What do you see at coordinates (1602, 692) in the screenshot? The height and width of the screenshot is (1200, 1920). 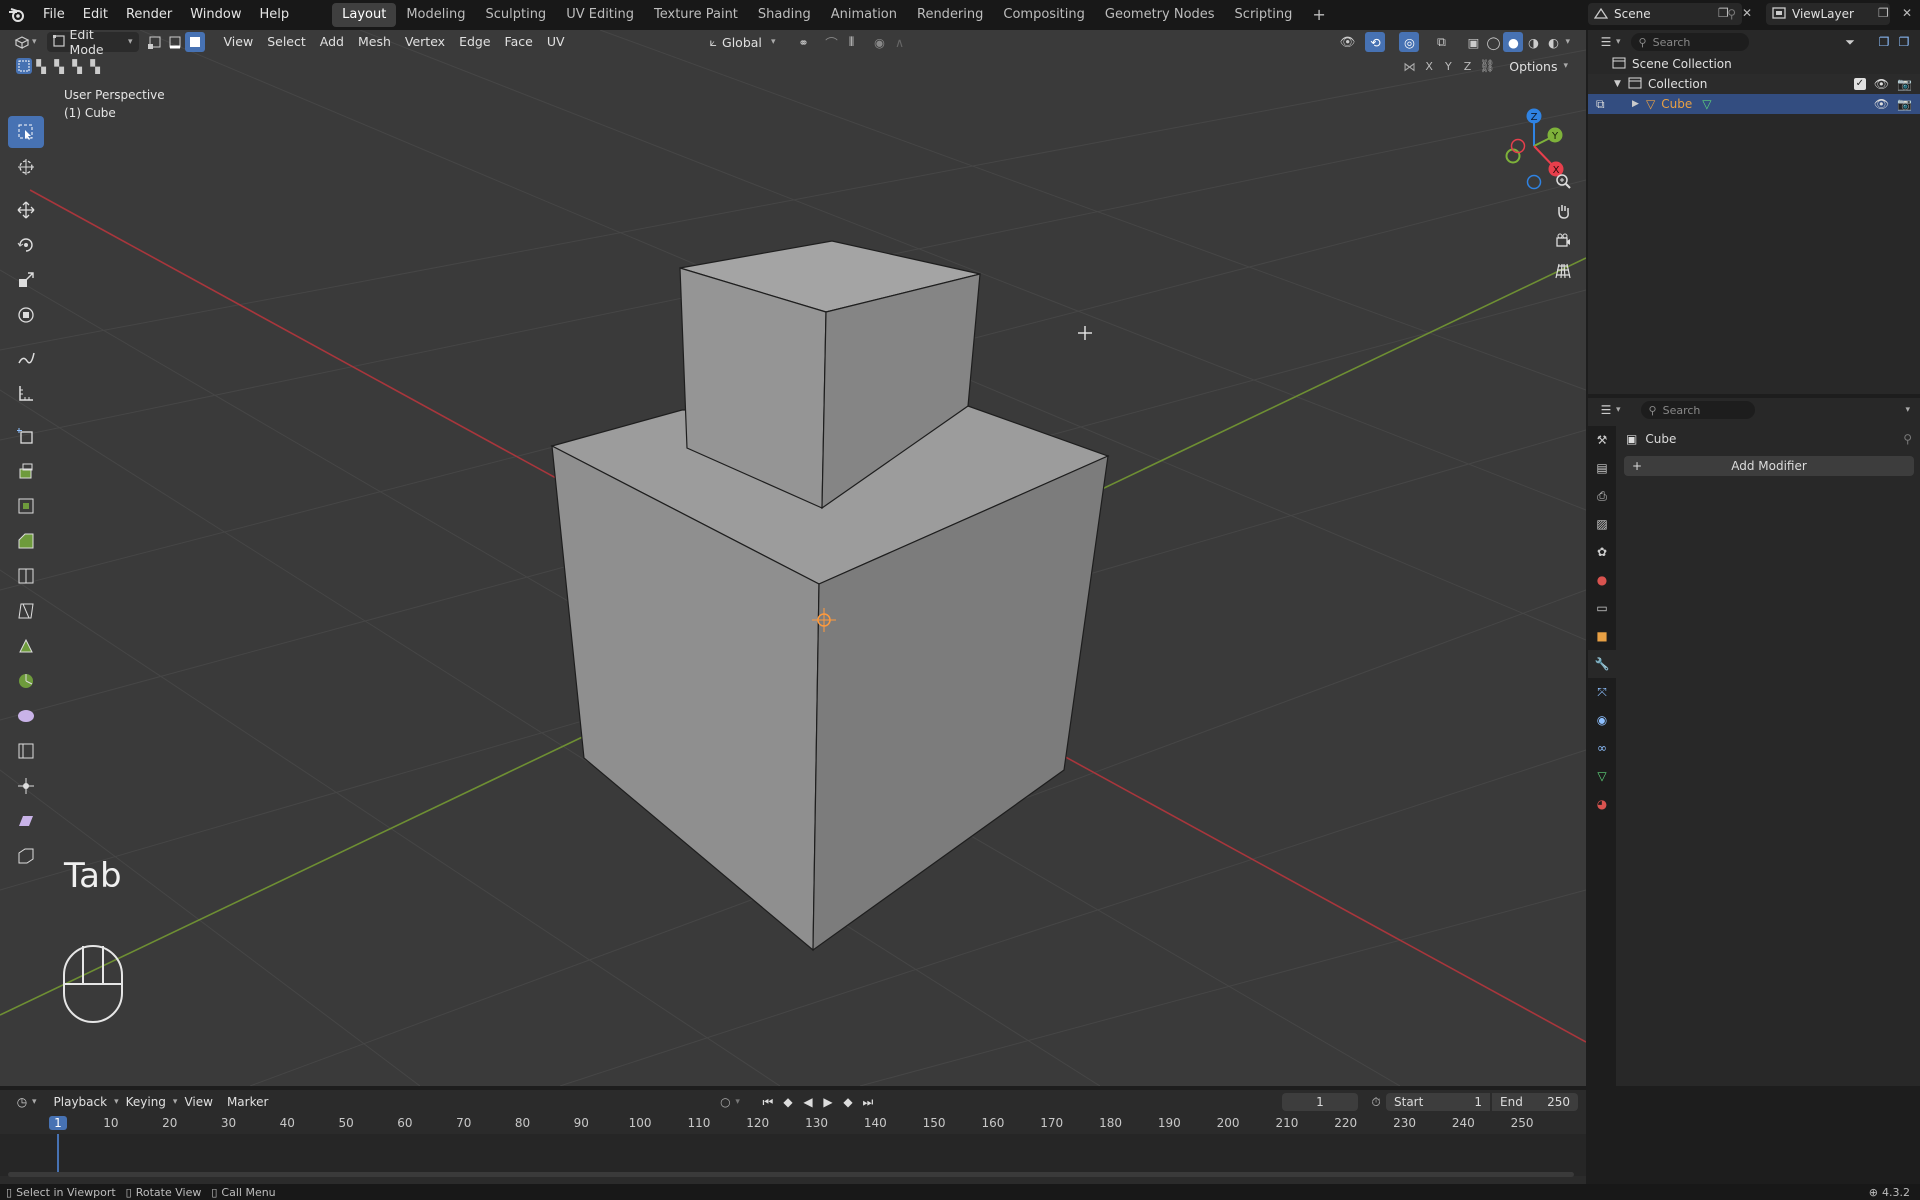 I see `particles-tab-icon: ⤧` at bounding box center [1602, 692].